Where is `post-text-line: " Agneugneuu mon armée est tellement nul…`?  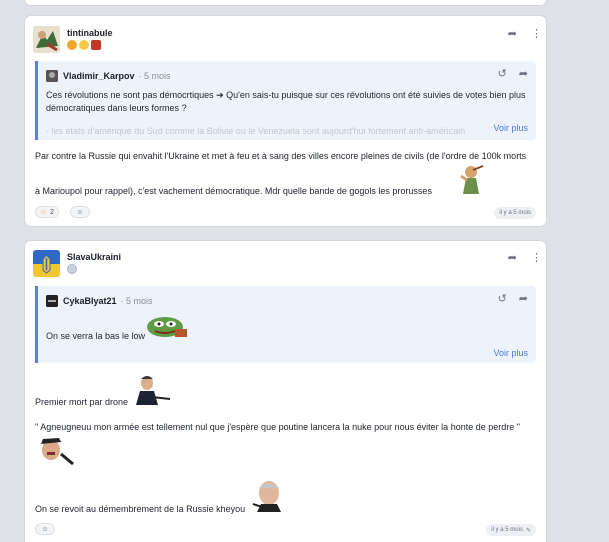 post-text-line: " Agneugneuu mon armée est tellement nul… is located at coordinates (277, 427).